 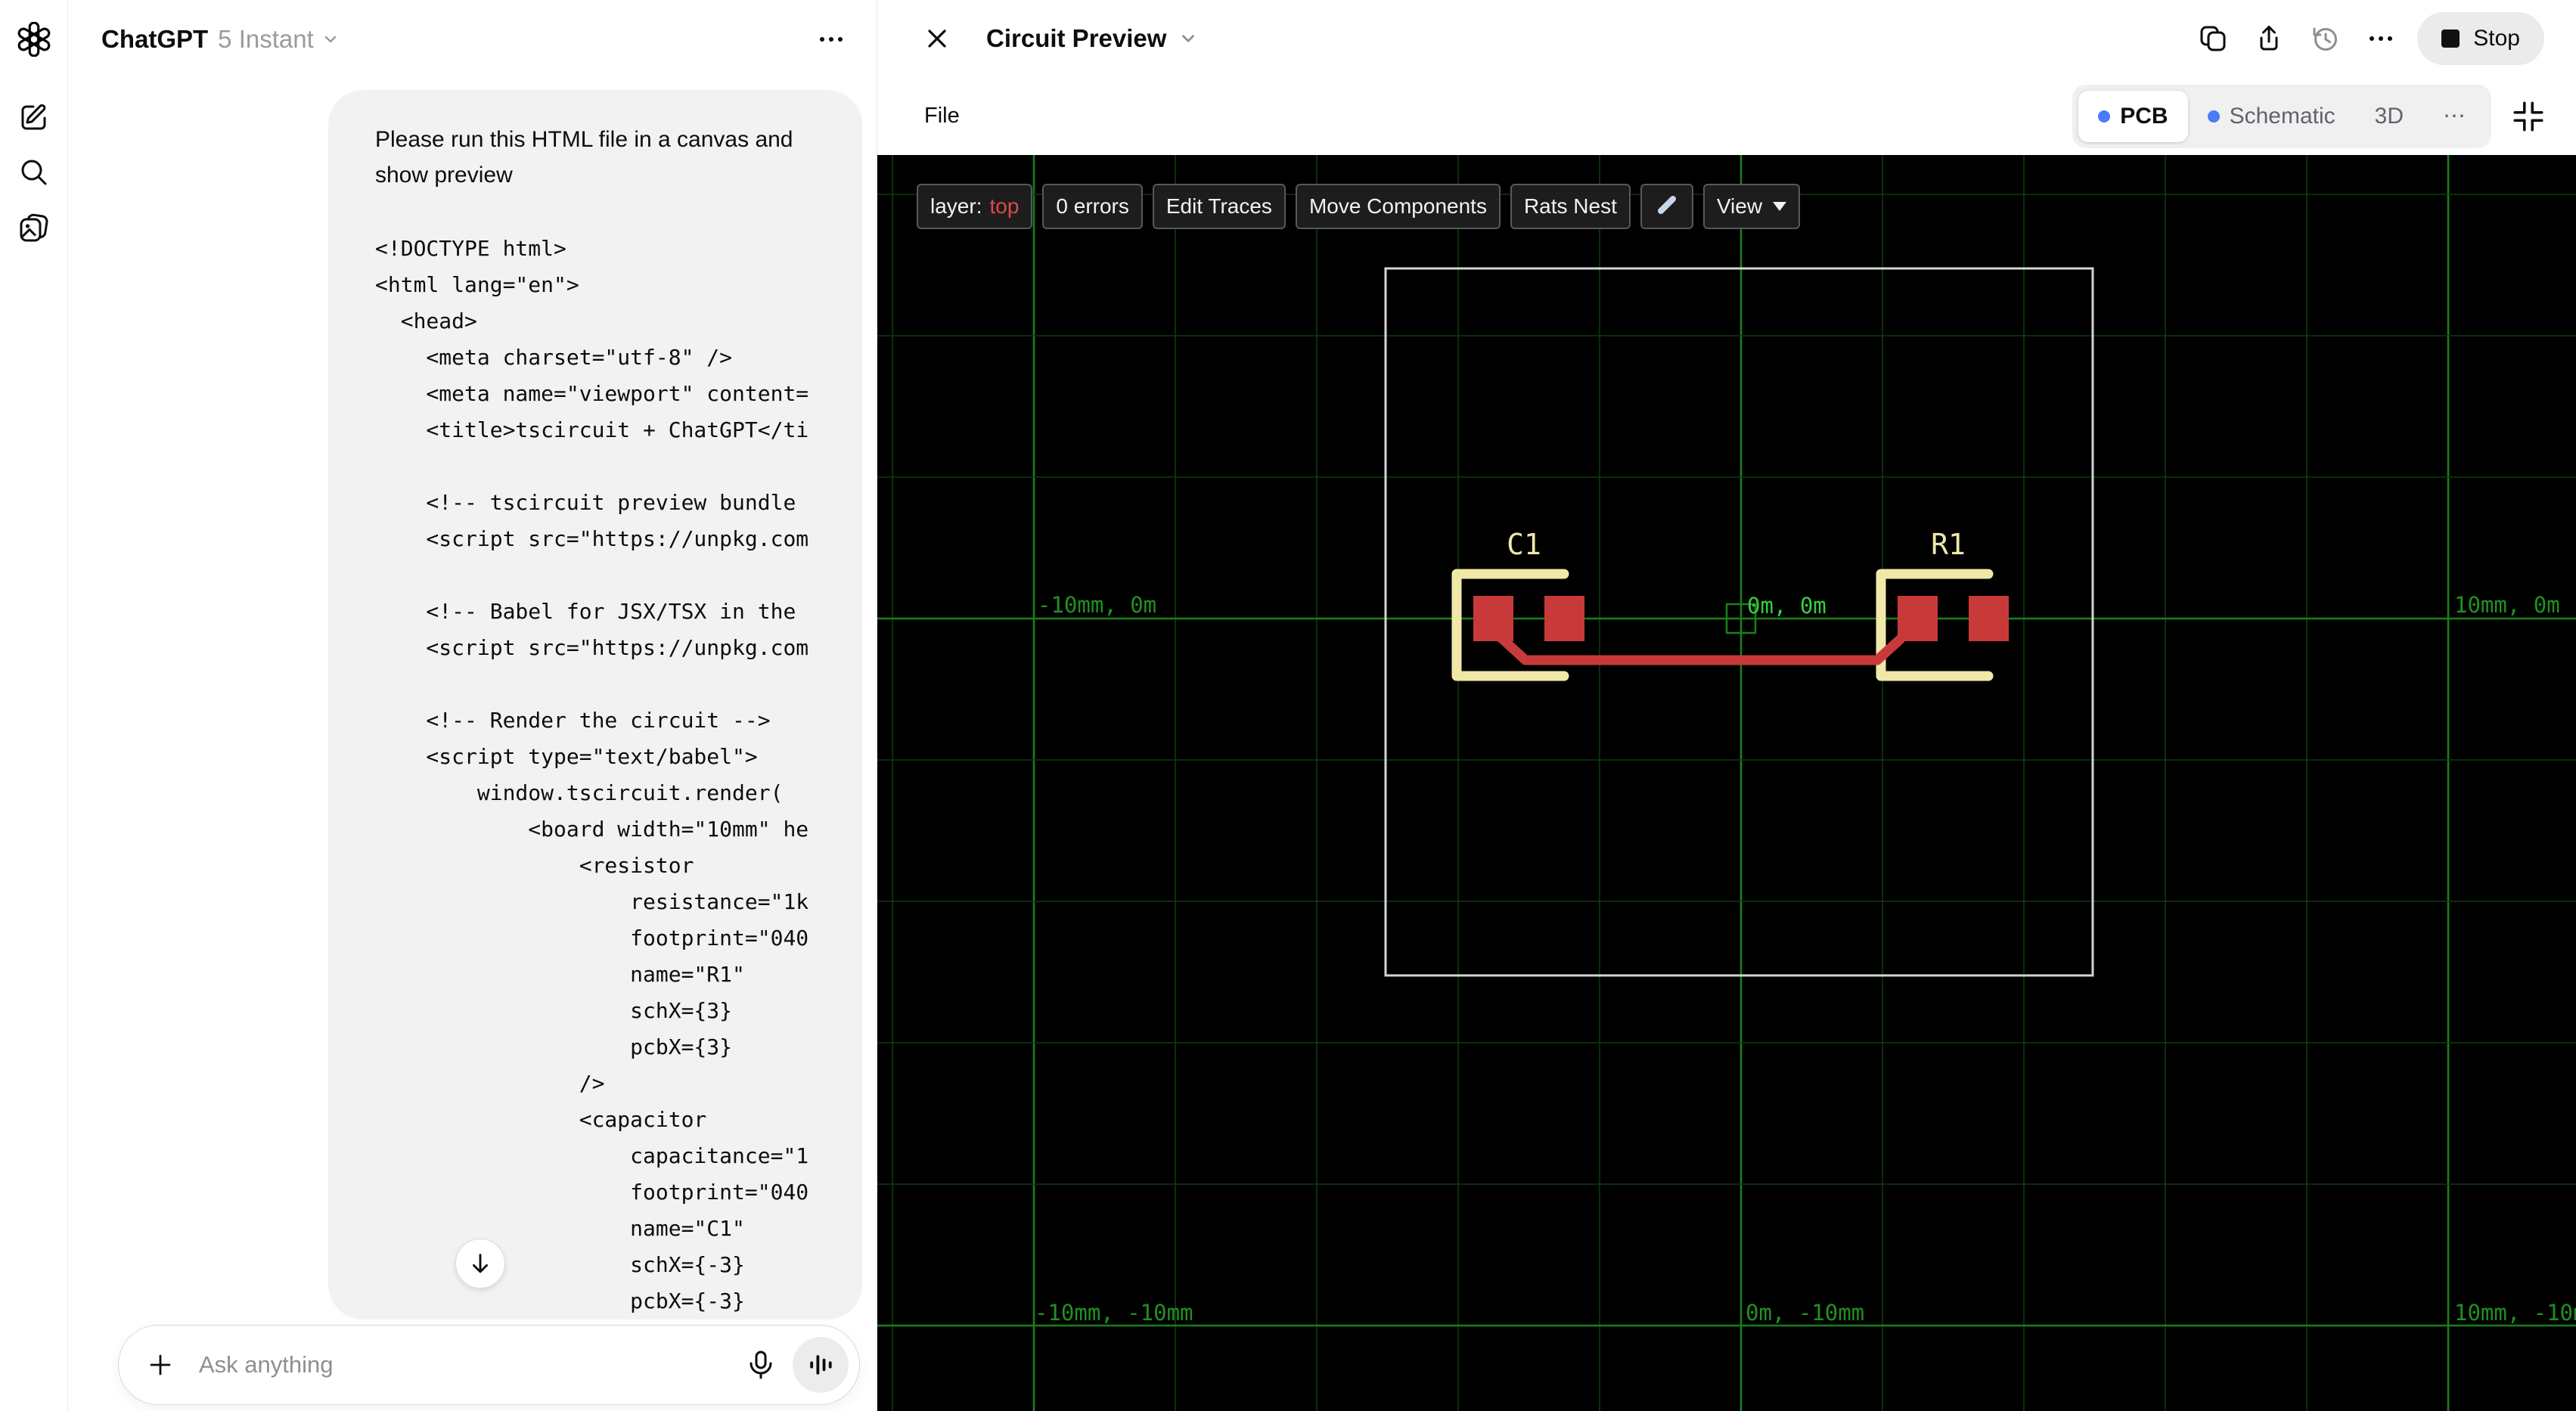 I want to click on errors-button: 0 errors, so click(x=1092, y=206).